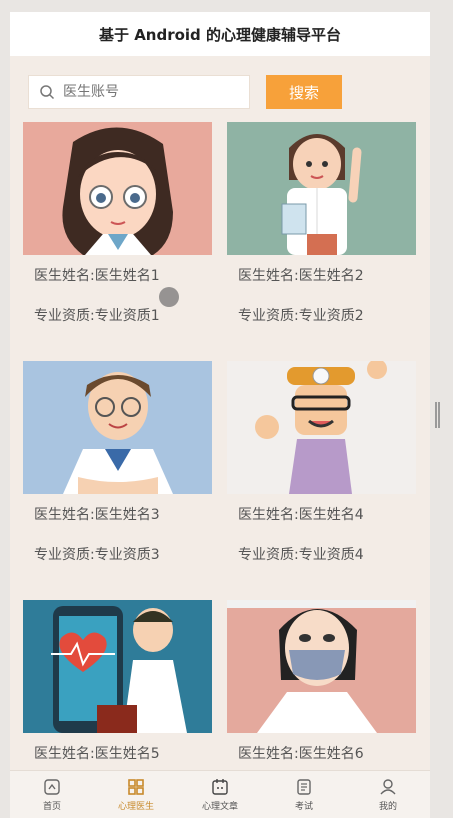 The width and height of the screenshot is (453, 818). Describe the element at coordinates (47, 92) in the screenshot. I see `search-icon` at that location.